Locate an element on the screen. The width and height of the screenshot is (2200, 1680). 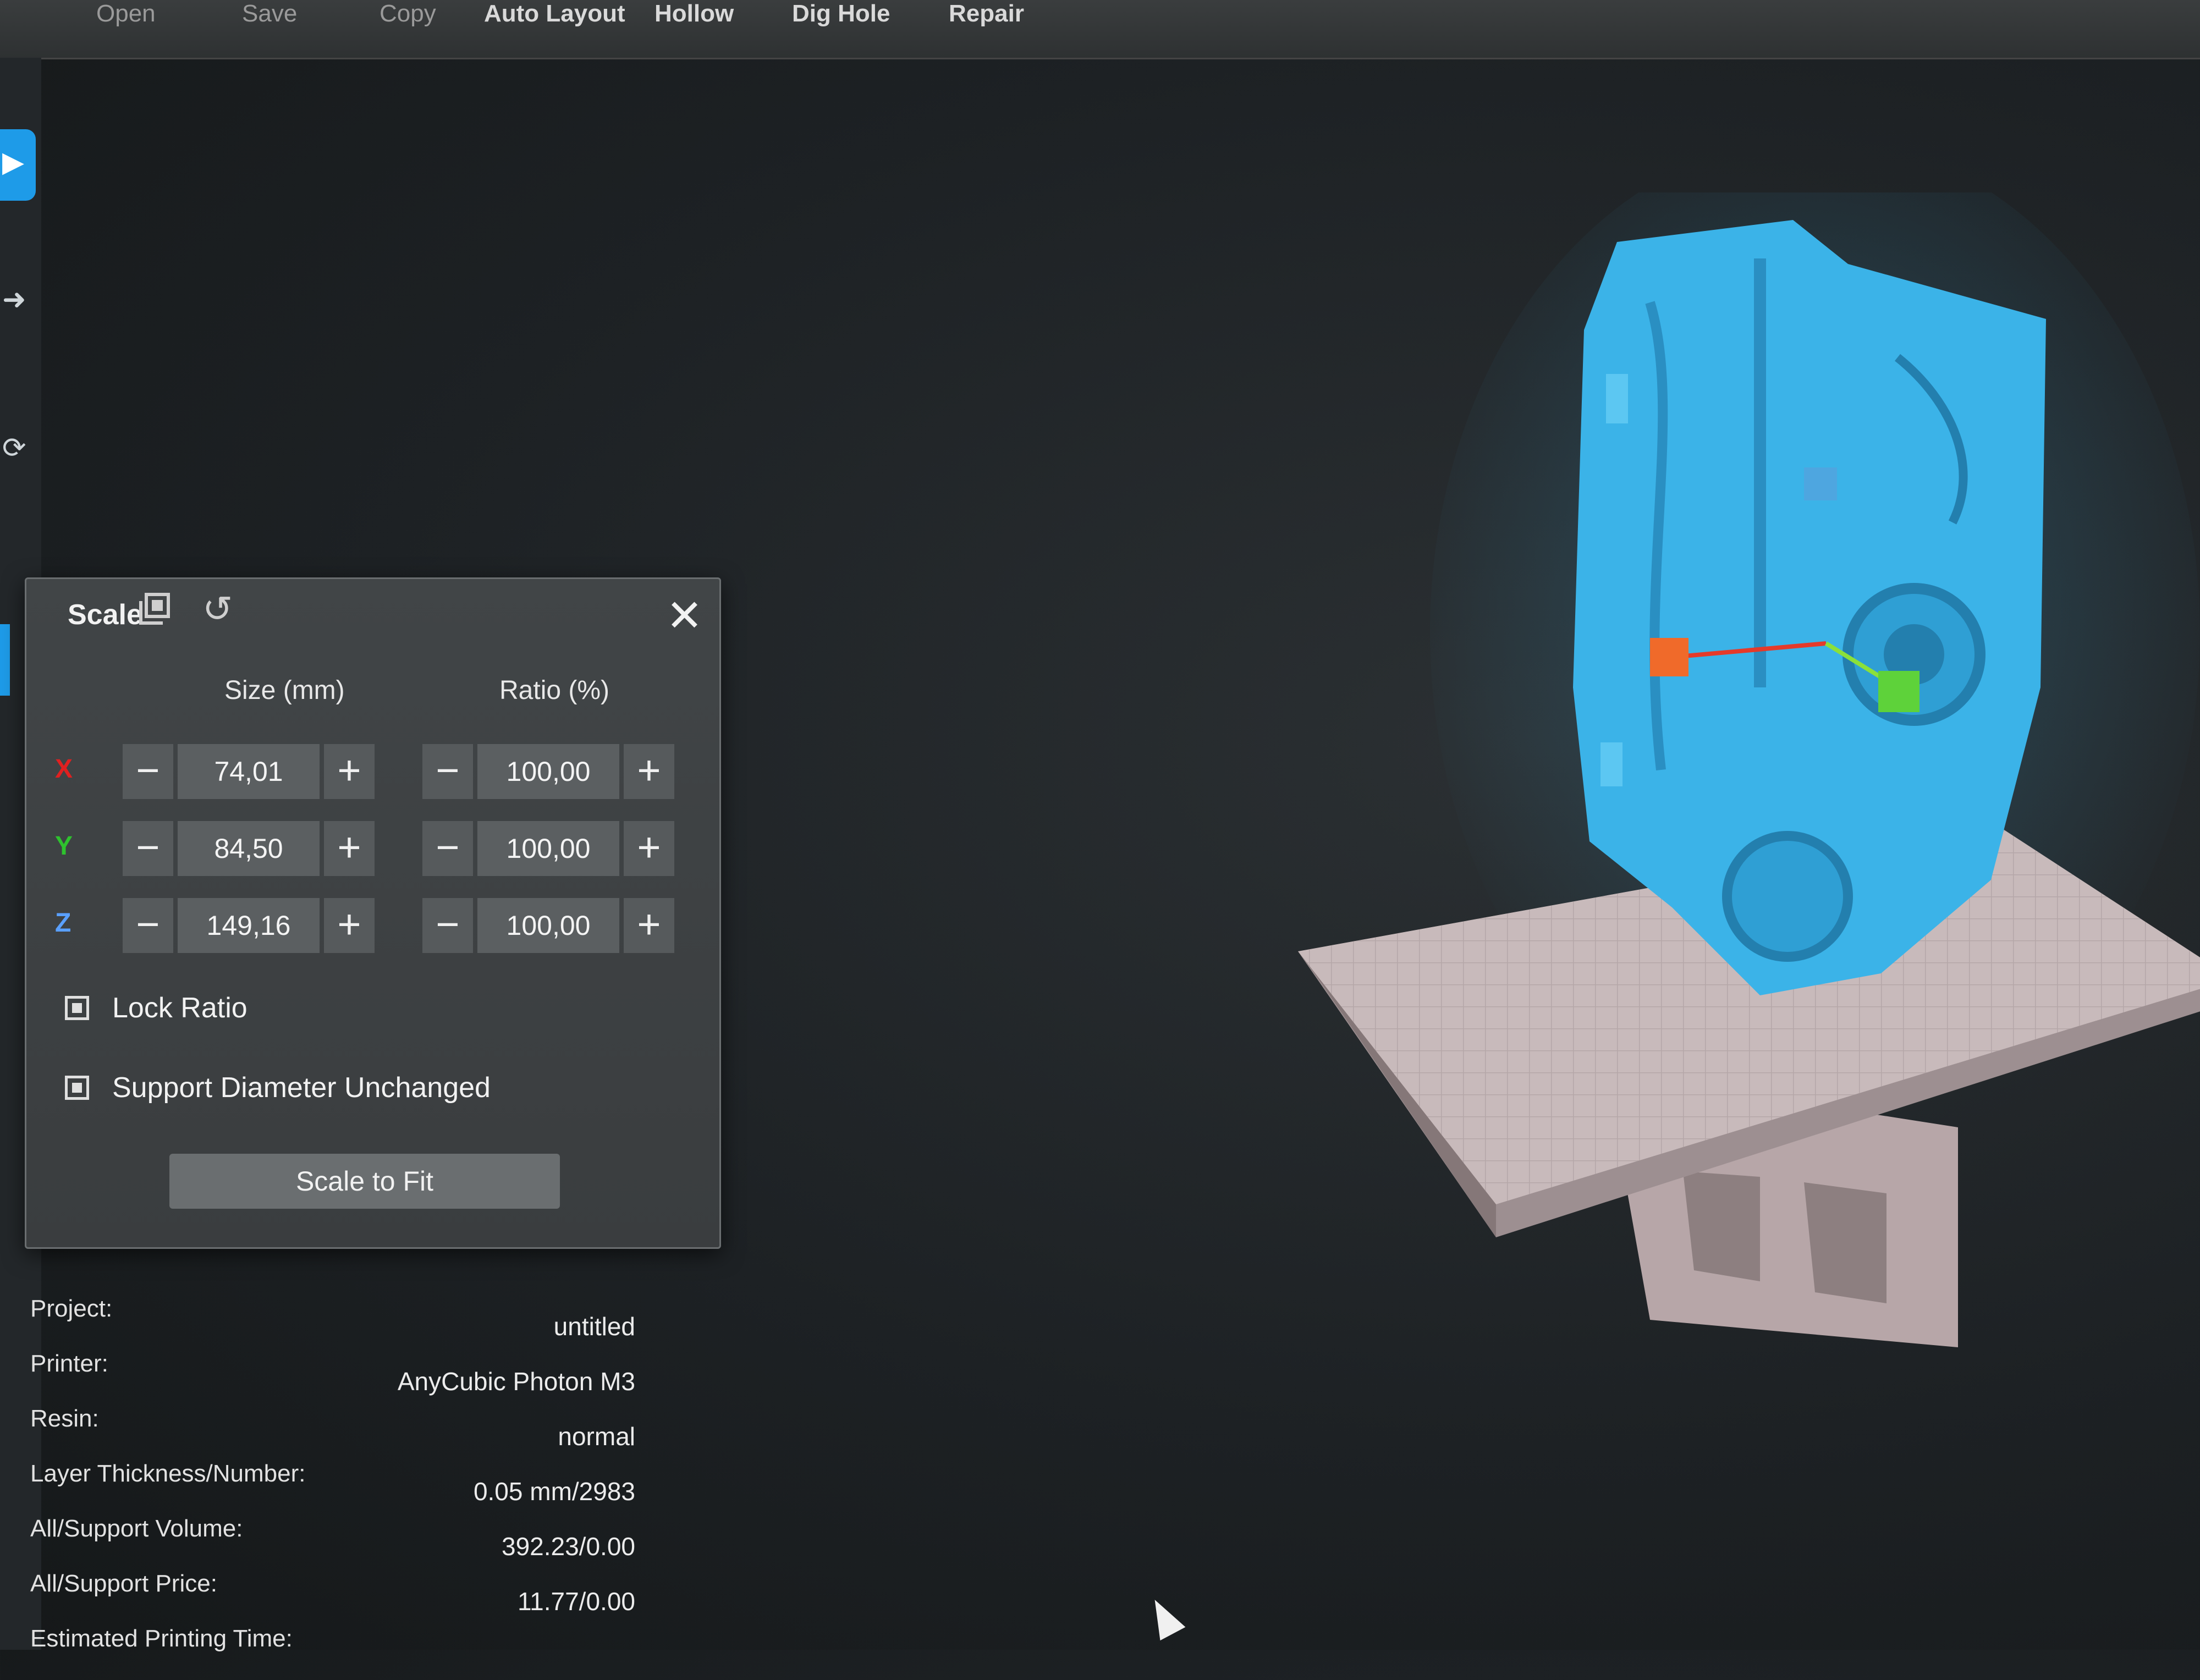
info-value: untitled is located at coordinates (594, 1326).